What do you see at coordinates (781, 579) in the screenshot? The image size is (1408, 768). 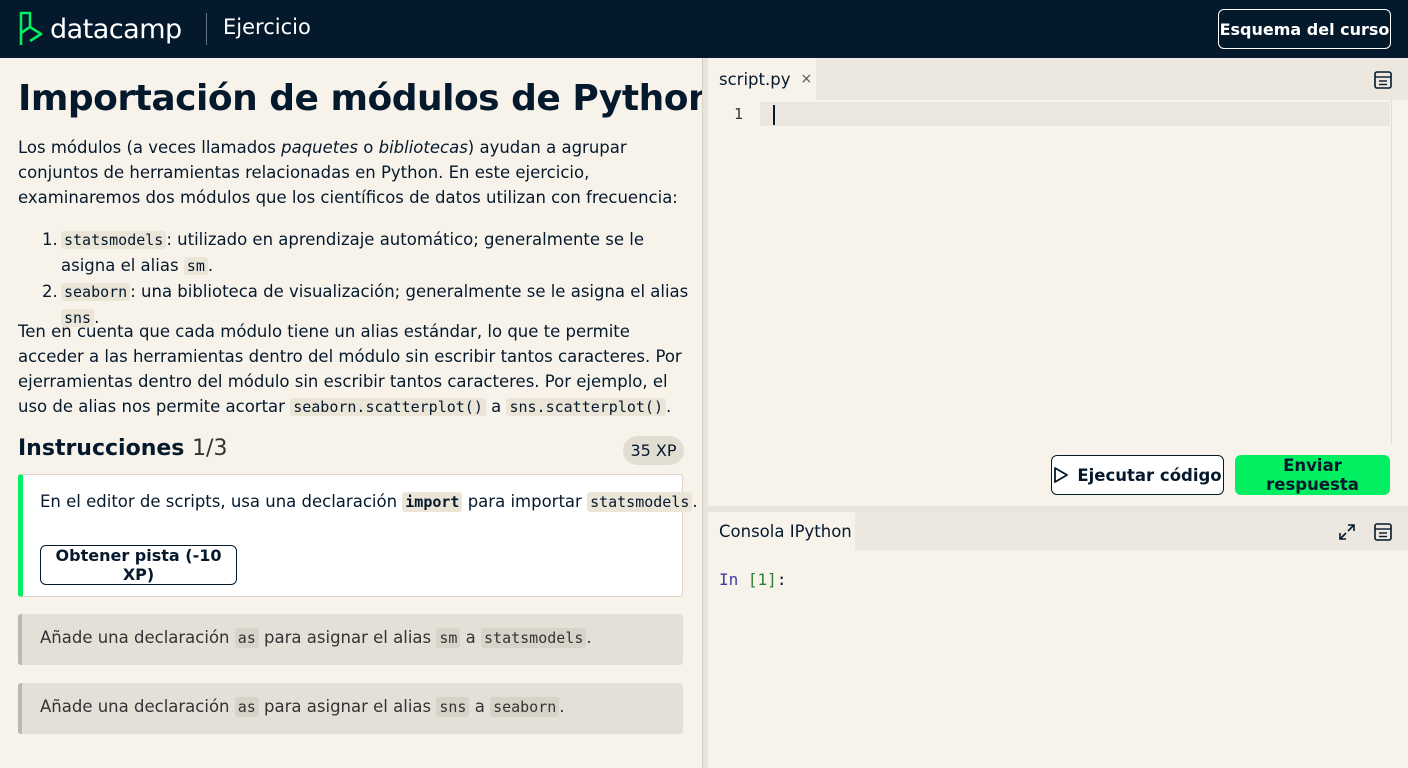 I see `prompt-colon: :` at bounding box center [781, 579].